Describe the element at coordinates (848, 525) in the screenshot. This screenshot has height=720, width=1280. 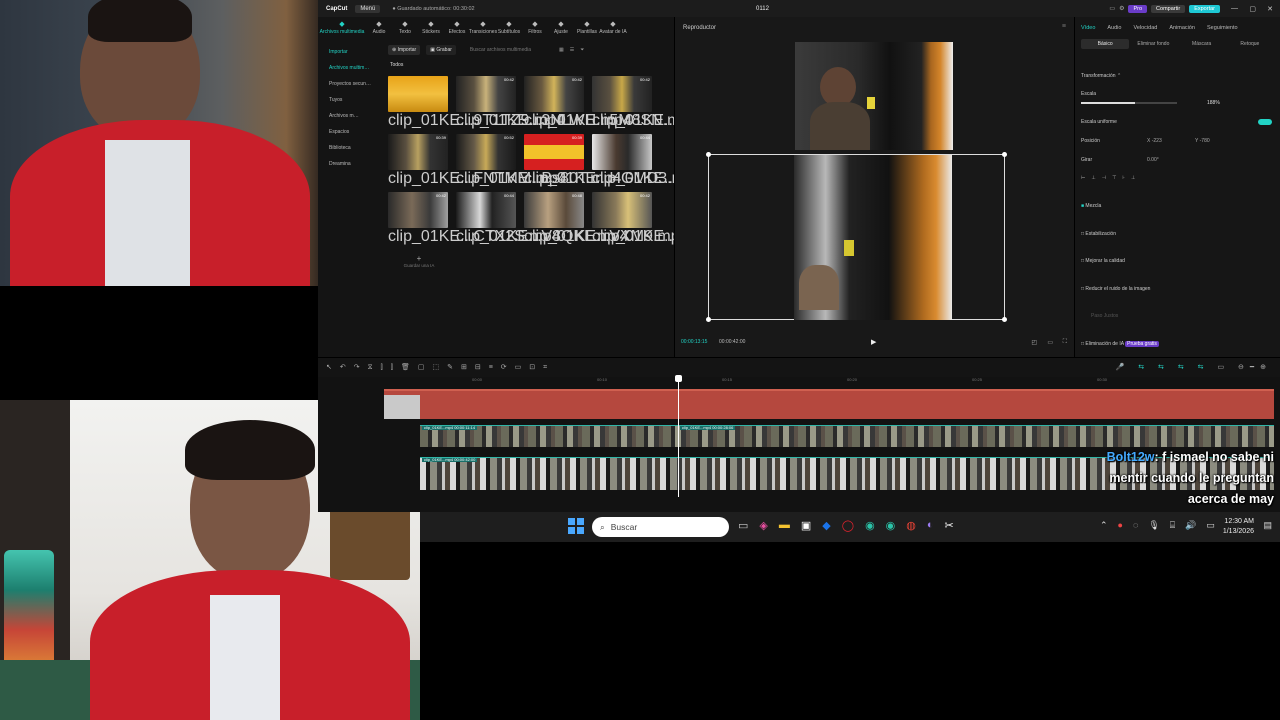
I see `opera-icon: ◯` at that location.